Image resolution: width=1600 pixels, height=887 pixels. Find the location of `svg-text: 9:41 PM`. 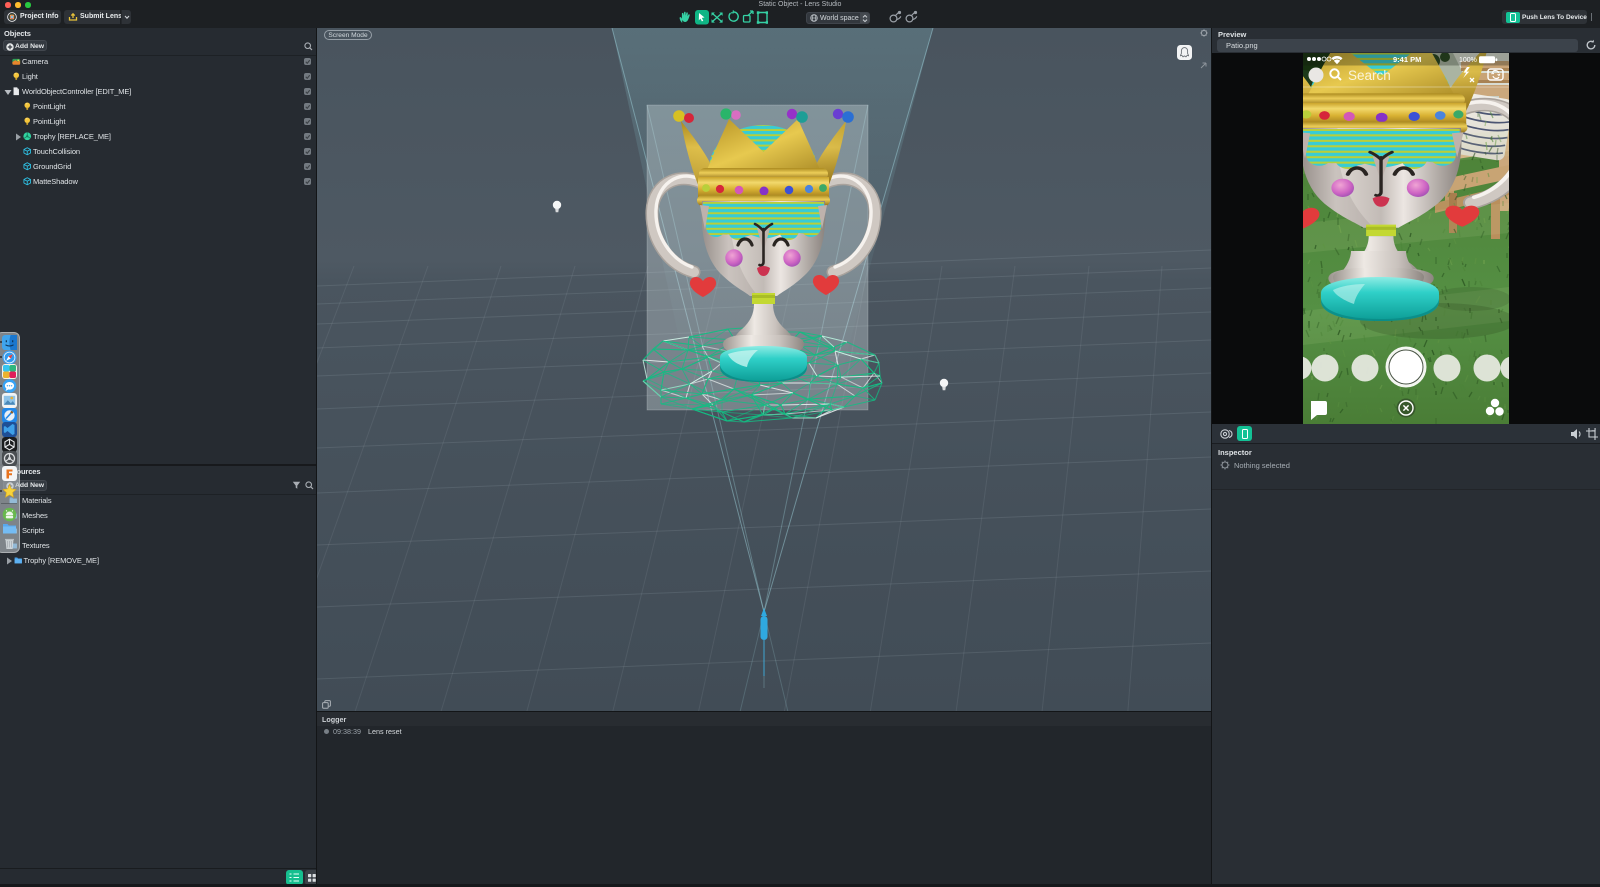

svg-text: 9:41 PM is located at coordinates (1407, 59).